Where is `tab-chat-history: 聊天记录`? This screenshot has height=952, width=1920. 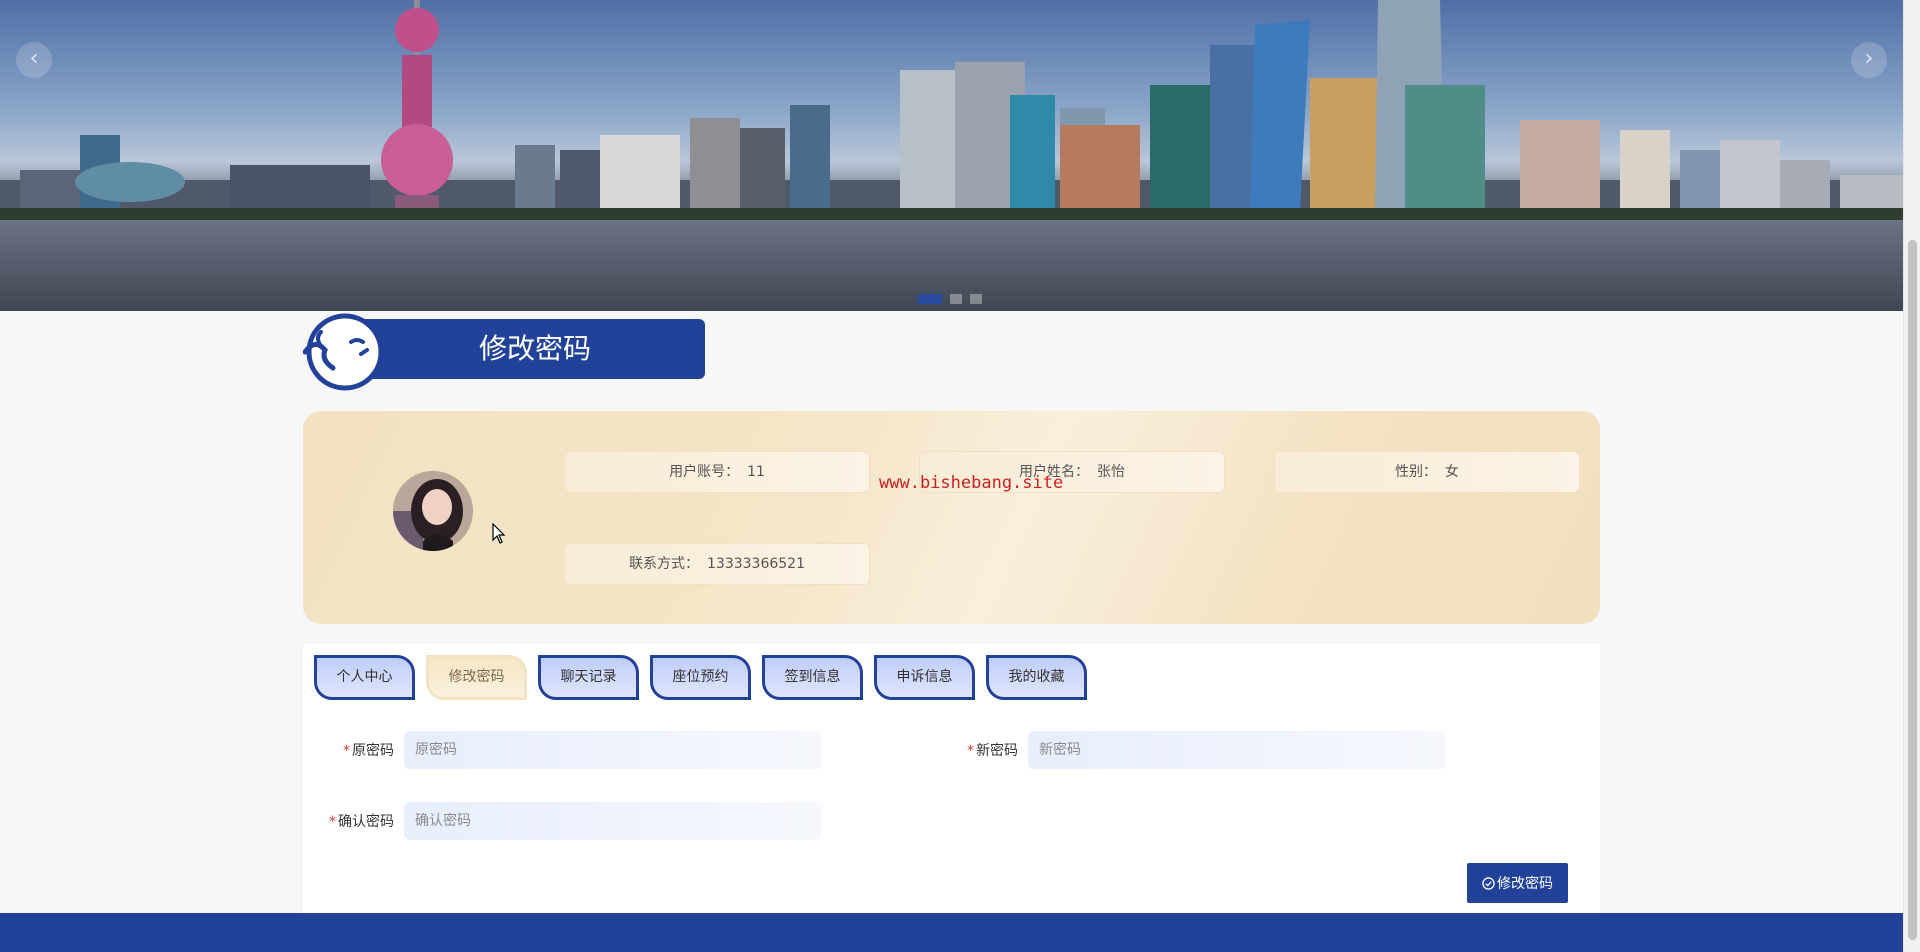
tab-chat-history: 聊天记录 is located at coordinates (588, 677).